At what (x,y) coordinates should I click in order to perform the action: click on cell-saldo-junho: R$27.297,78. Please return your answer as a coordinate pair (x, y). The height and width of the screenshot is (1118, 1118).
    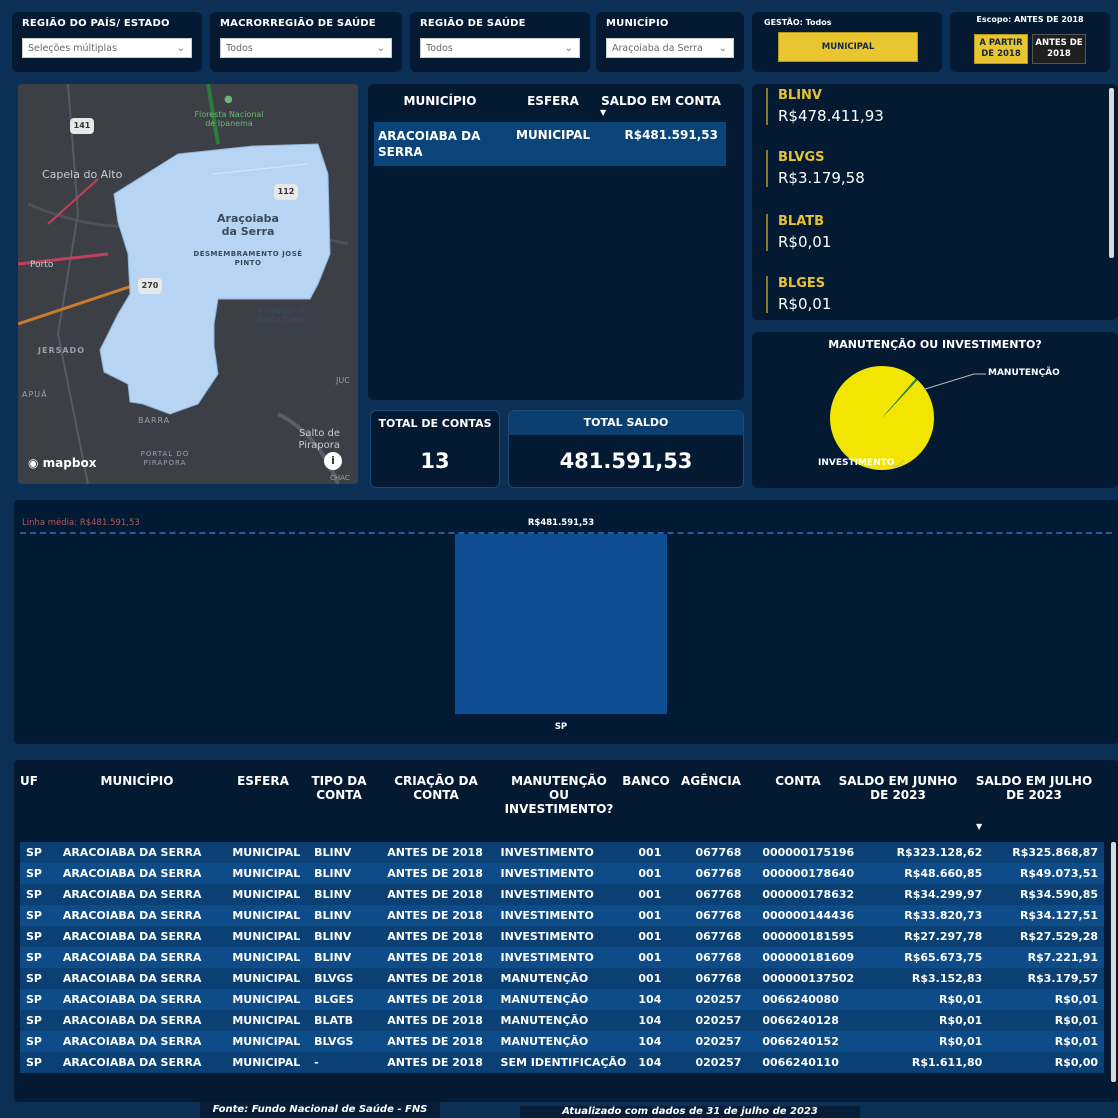
    Looking at the image, I should click on (943, 936).